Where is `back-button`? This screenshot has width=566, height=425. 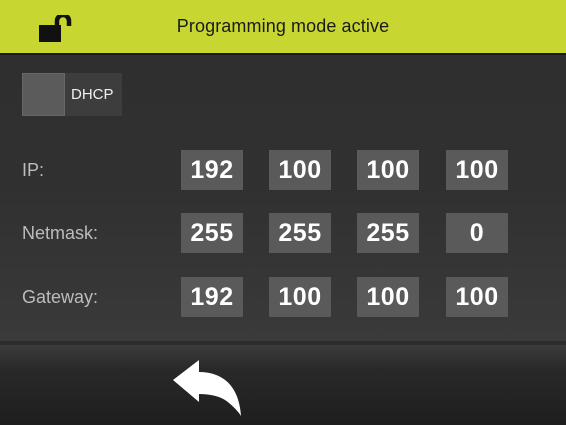
back-button is located at coordinates (208, 389).